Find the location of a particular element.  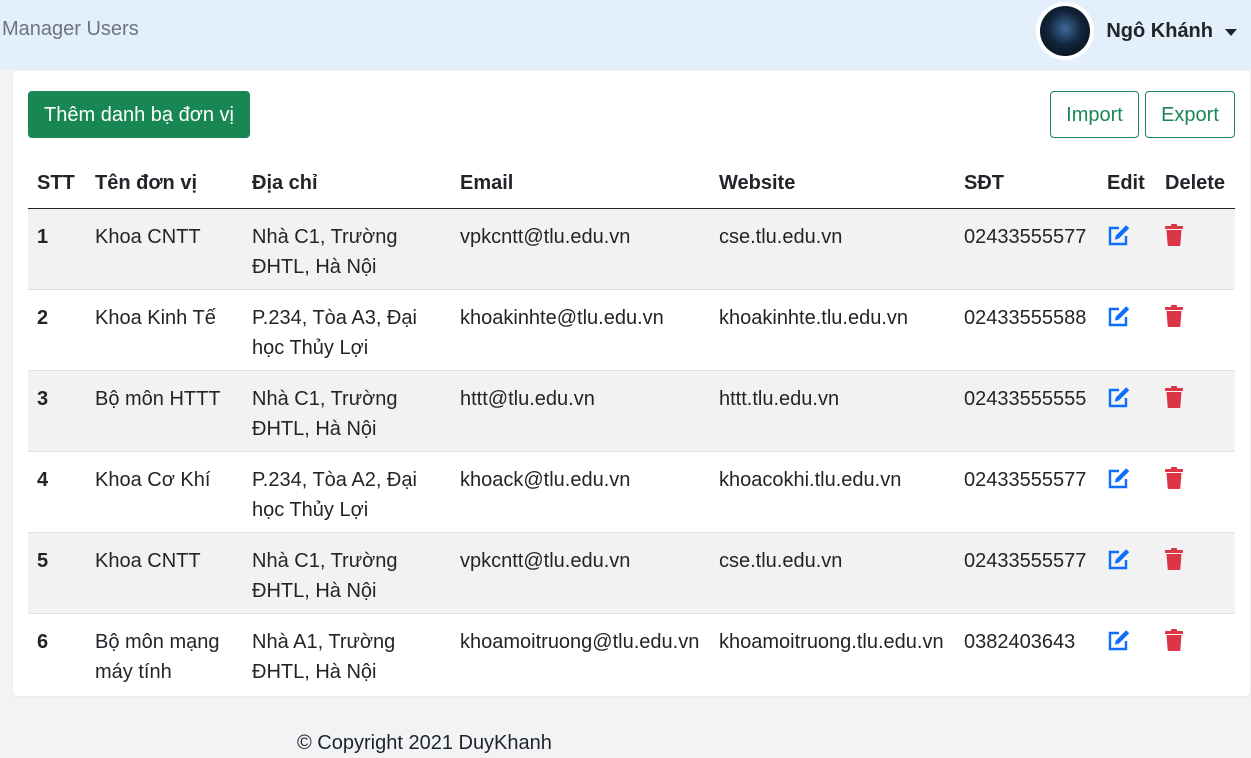

row-website: khoakinhte.tlu.edu.vn is located at coordinates (832, 330).